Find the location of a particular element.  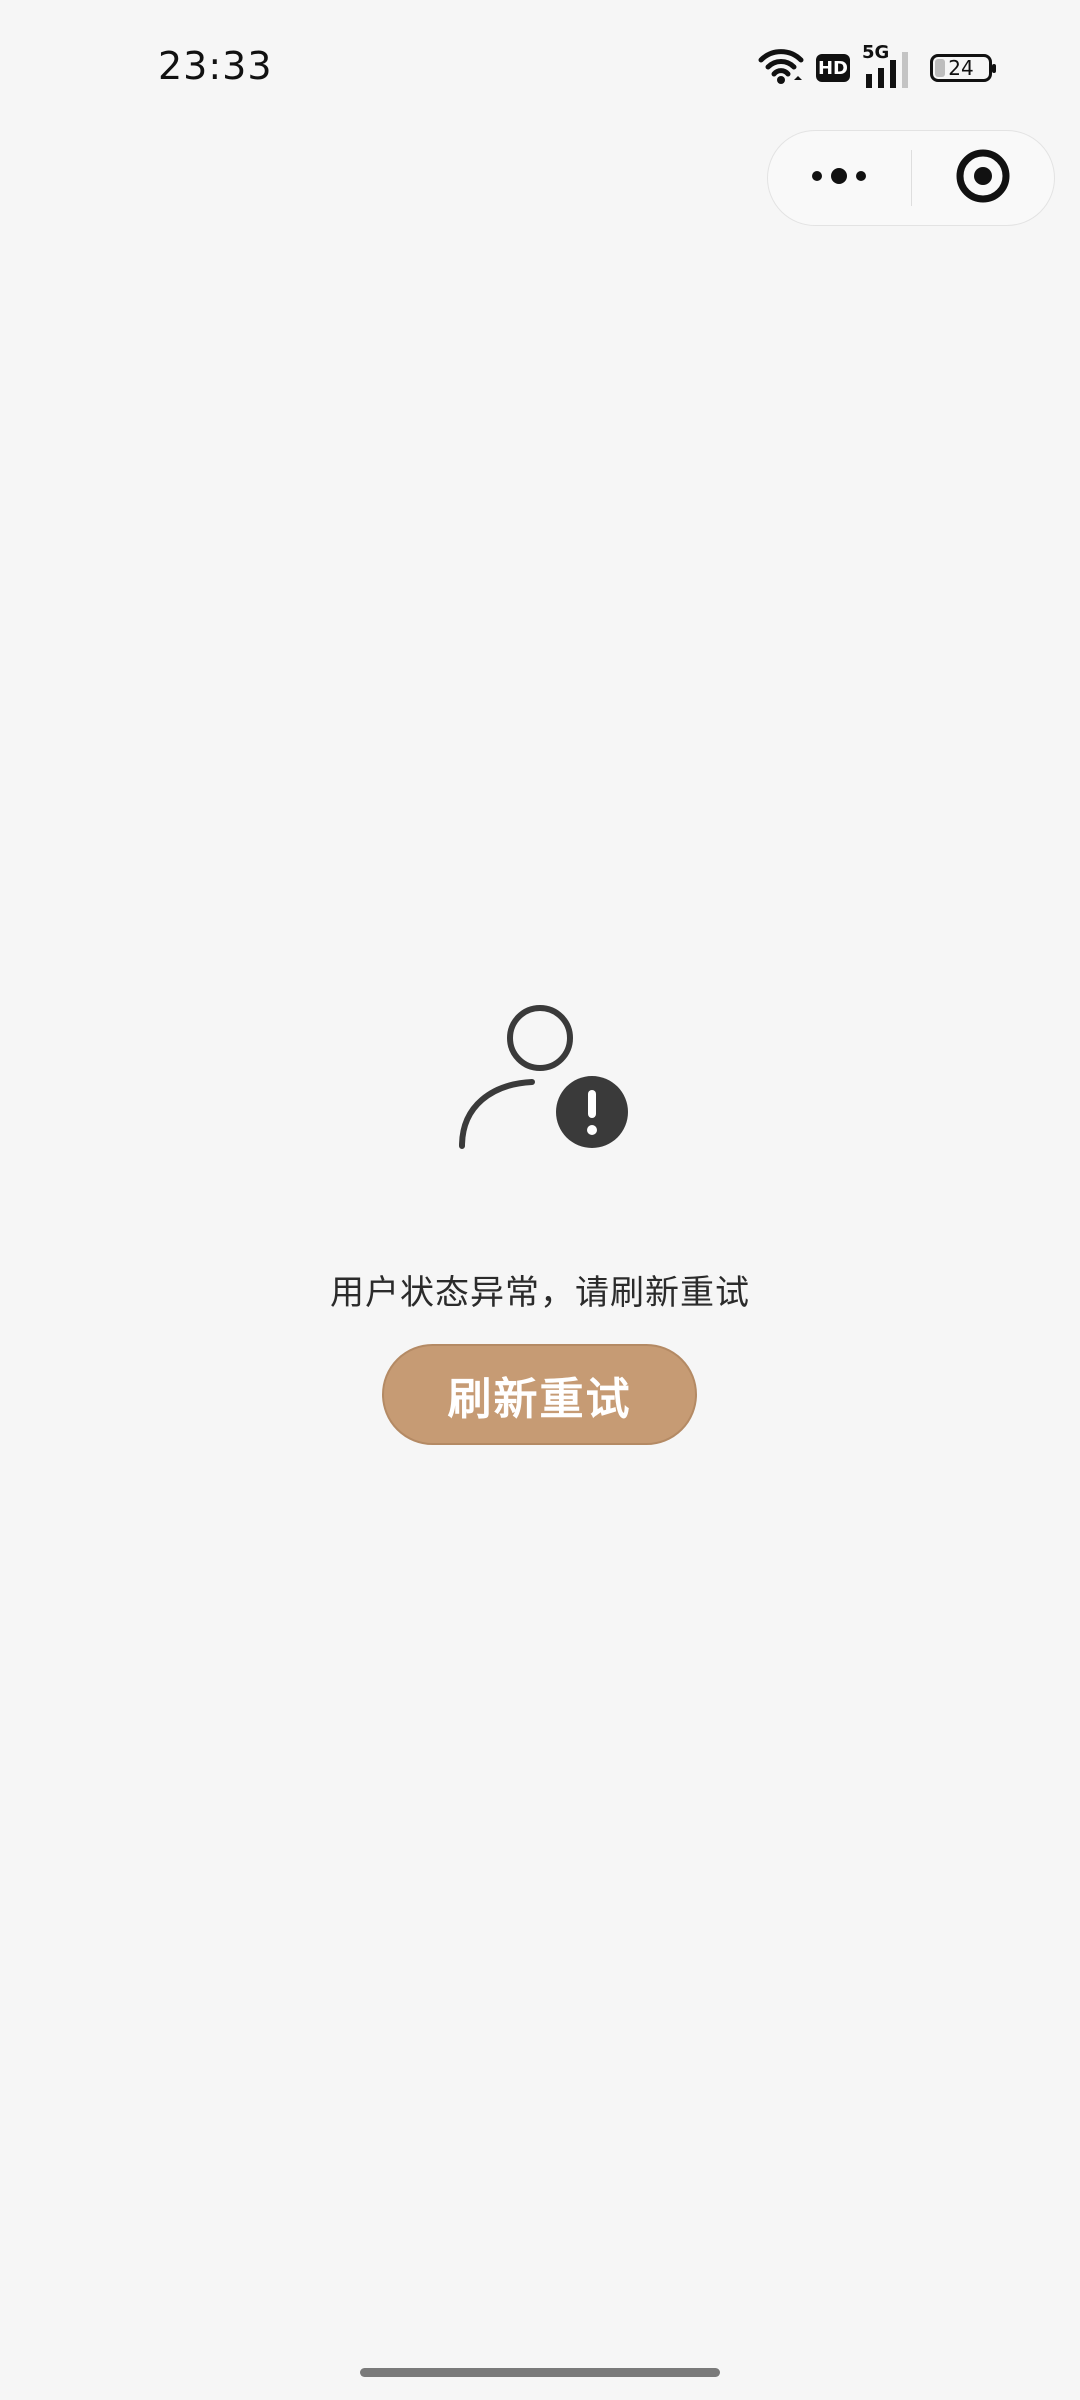

refresh-retry-button: 刷新重试 is located at coordinates (539, 1394).